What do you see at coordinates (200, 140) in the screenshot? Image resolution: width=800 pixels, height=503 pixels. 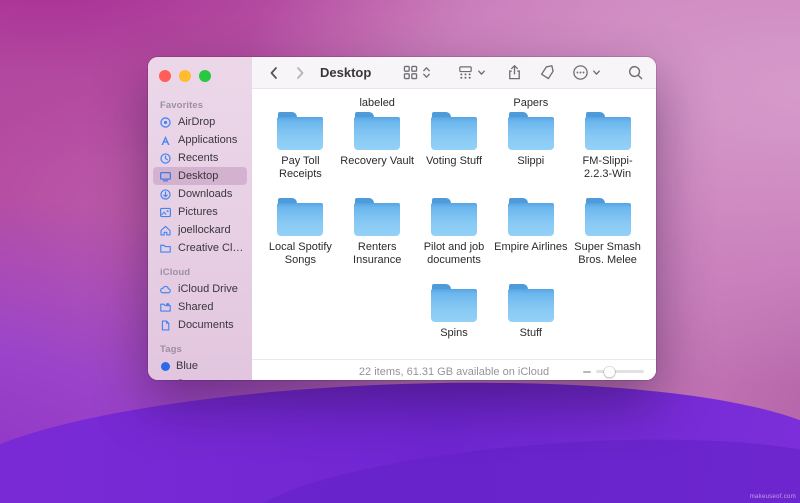 I see `sidebar-item-applications: Applications` at bounding box center [200, 140].